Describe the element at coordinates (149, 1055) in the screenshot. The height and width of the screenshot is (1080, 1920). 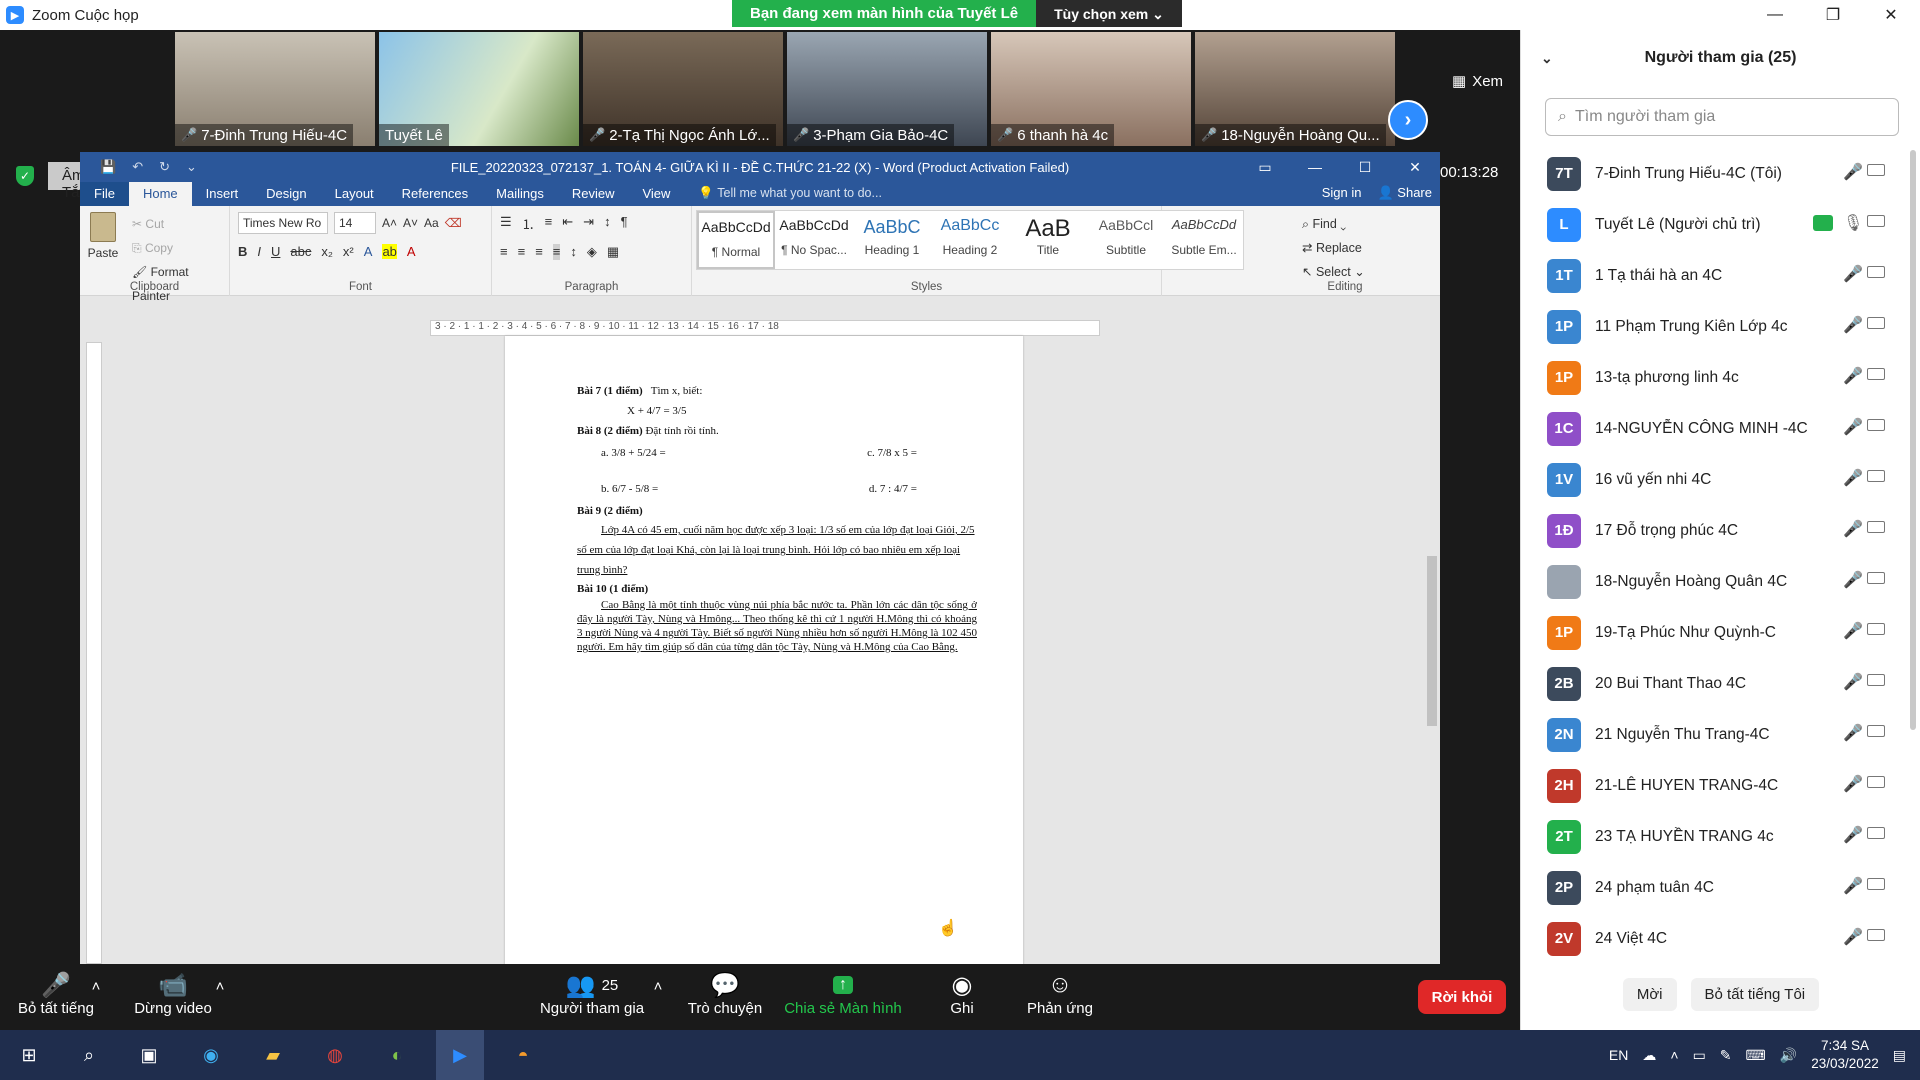
I see `task-view-icon: ▣` at that location.